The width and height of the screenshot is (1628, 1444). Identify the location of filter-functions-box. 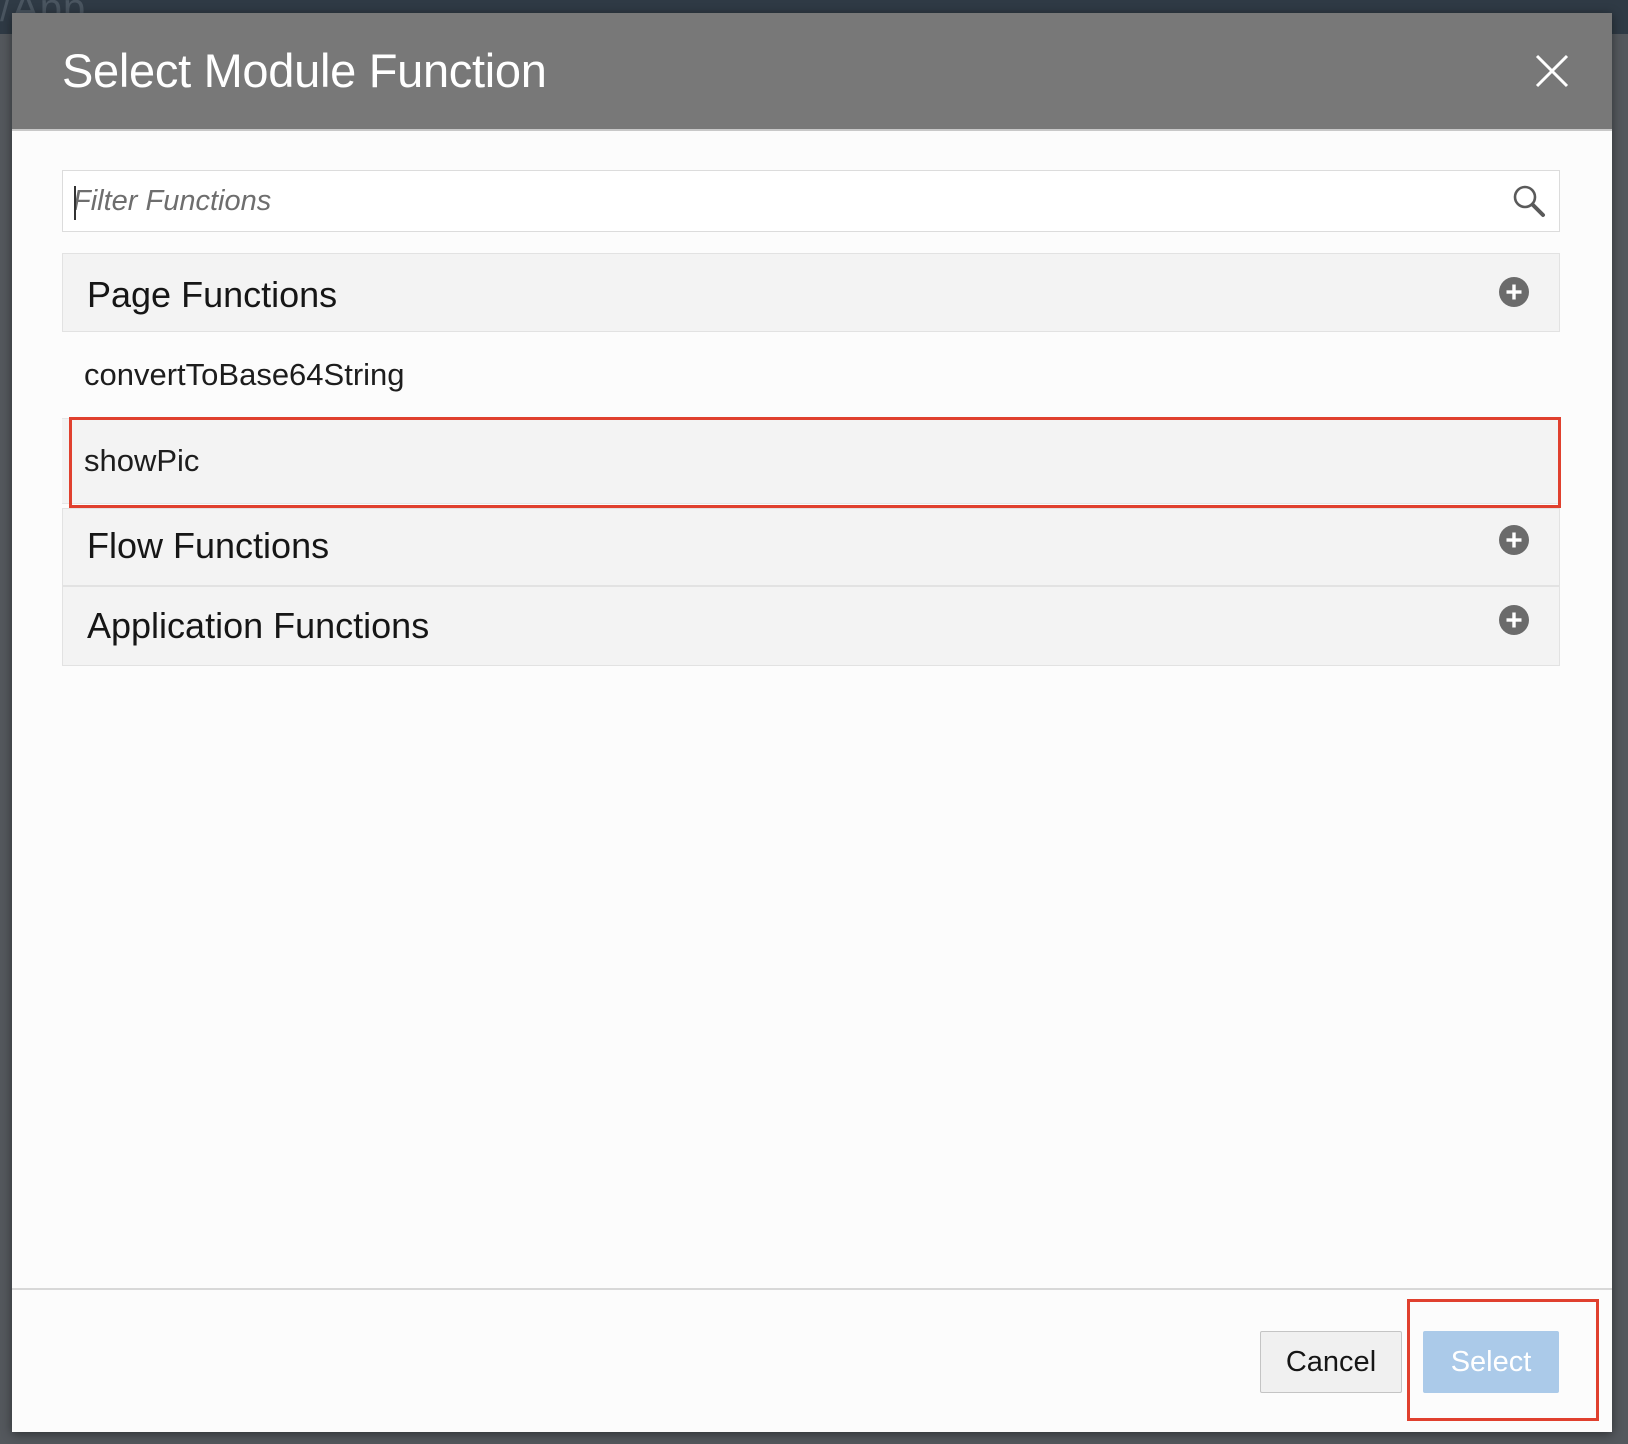
(811, 201).